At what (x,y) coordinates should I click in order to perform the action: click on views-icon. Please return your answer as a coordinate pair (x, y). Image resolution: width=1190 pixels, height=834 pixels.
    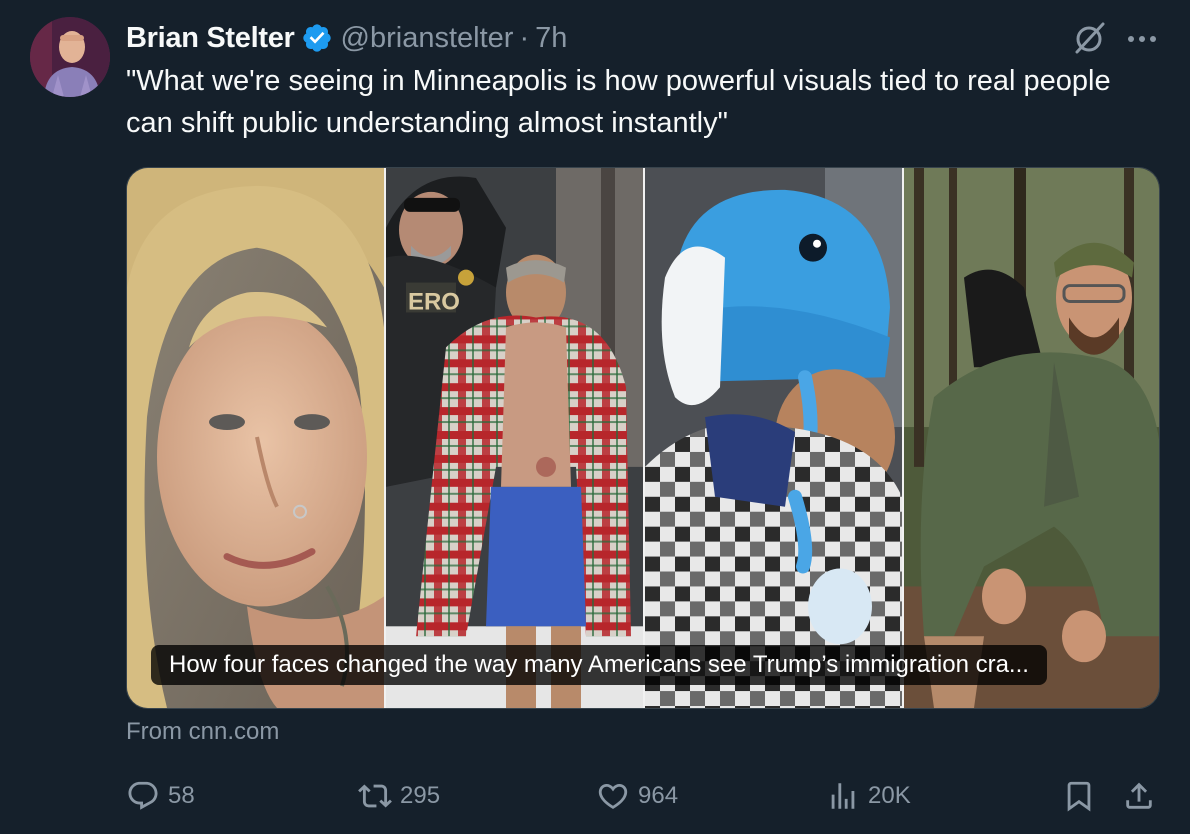
    Looking at the image, I should click on (843, 796).